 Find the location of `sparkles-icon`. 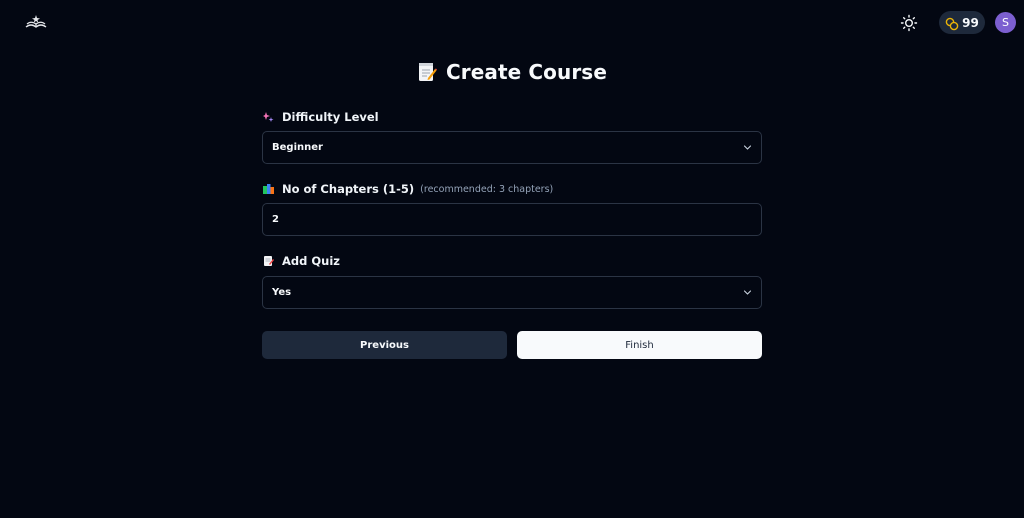

sparkles-icon is located at coordinates (268, 117).